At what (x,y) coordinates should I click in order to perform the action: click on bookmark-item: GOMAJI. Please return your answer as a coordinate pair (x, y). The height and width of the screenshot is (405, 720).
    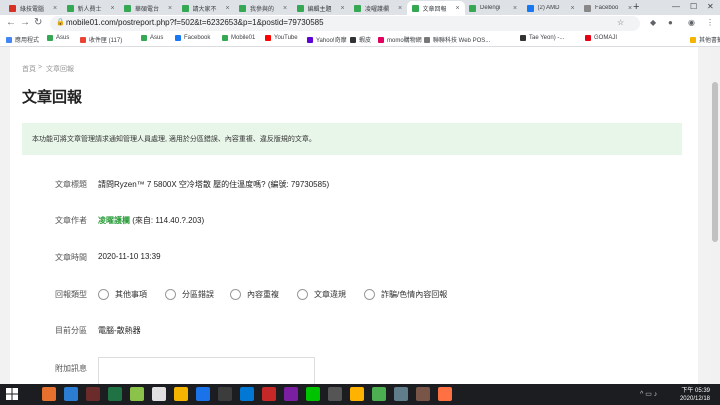
    Looking at the image, I should click on (601, 38).